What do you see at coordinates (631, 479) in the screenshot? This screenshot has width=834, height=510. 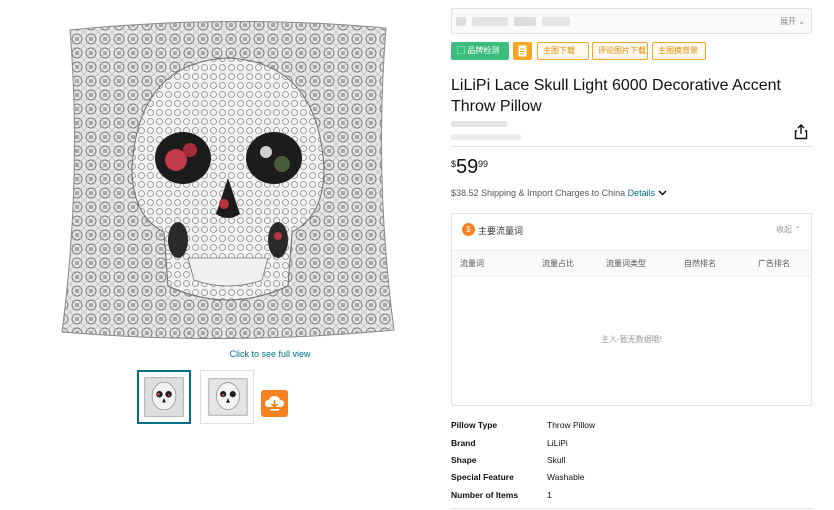 I see `spec-row: Special Feature Washable` at bounding box center [631, 479].